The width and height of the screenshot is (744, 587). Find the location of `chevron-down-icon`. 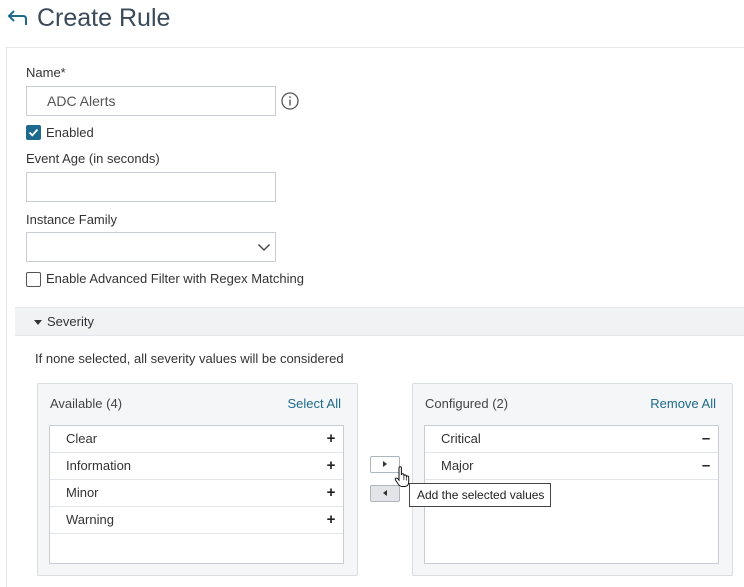

chevron-down-icon is located at coordinates (264, 247).